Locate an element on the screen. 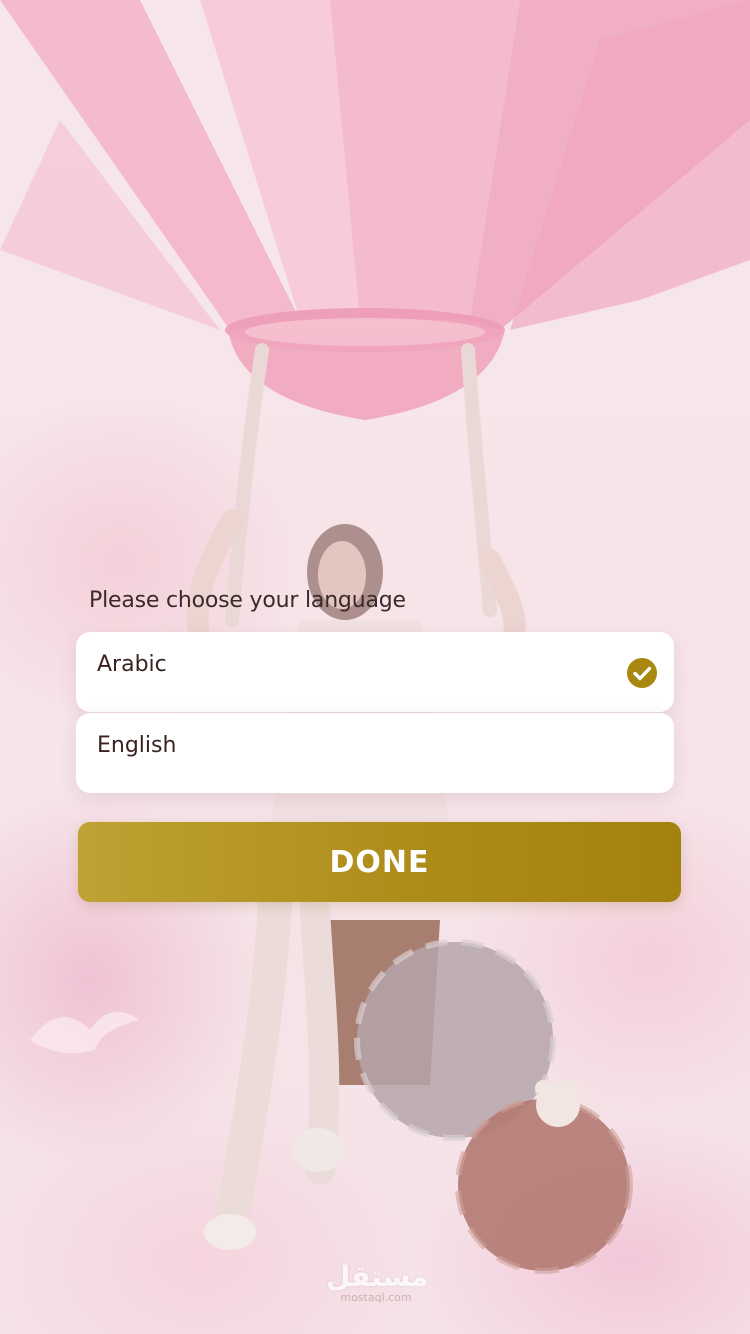  mostaql-watermark: مستقل mostaql.com is located at coordinates (377, 1282).